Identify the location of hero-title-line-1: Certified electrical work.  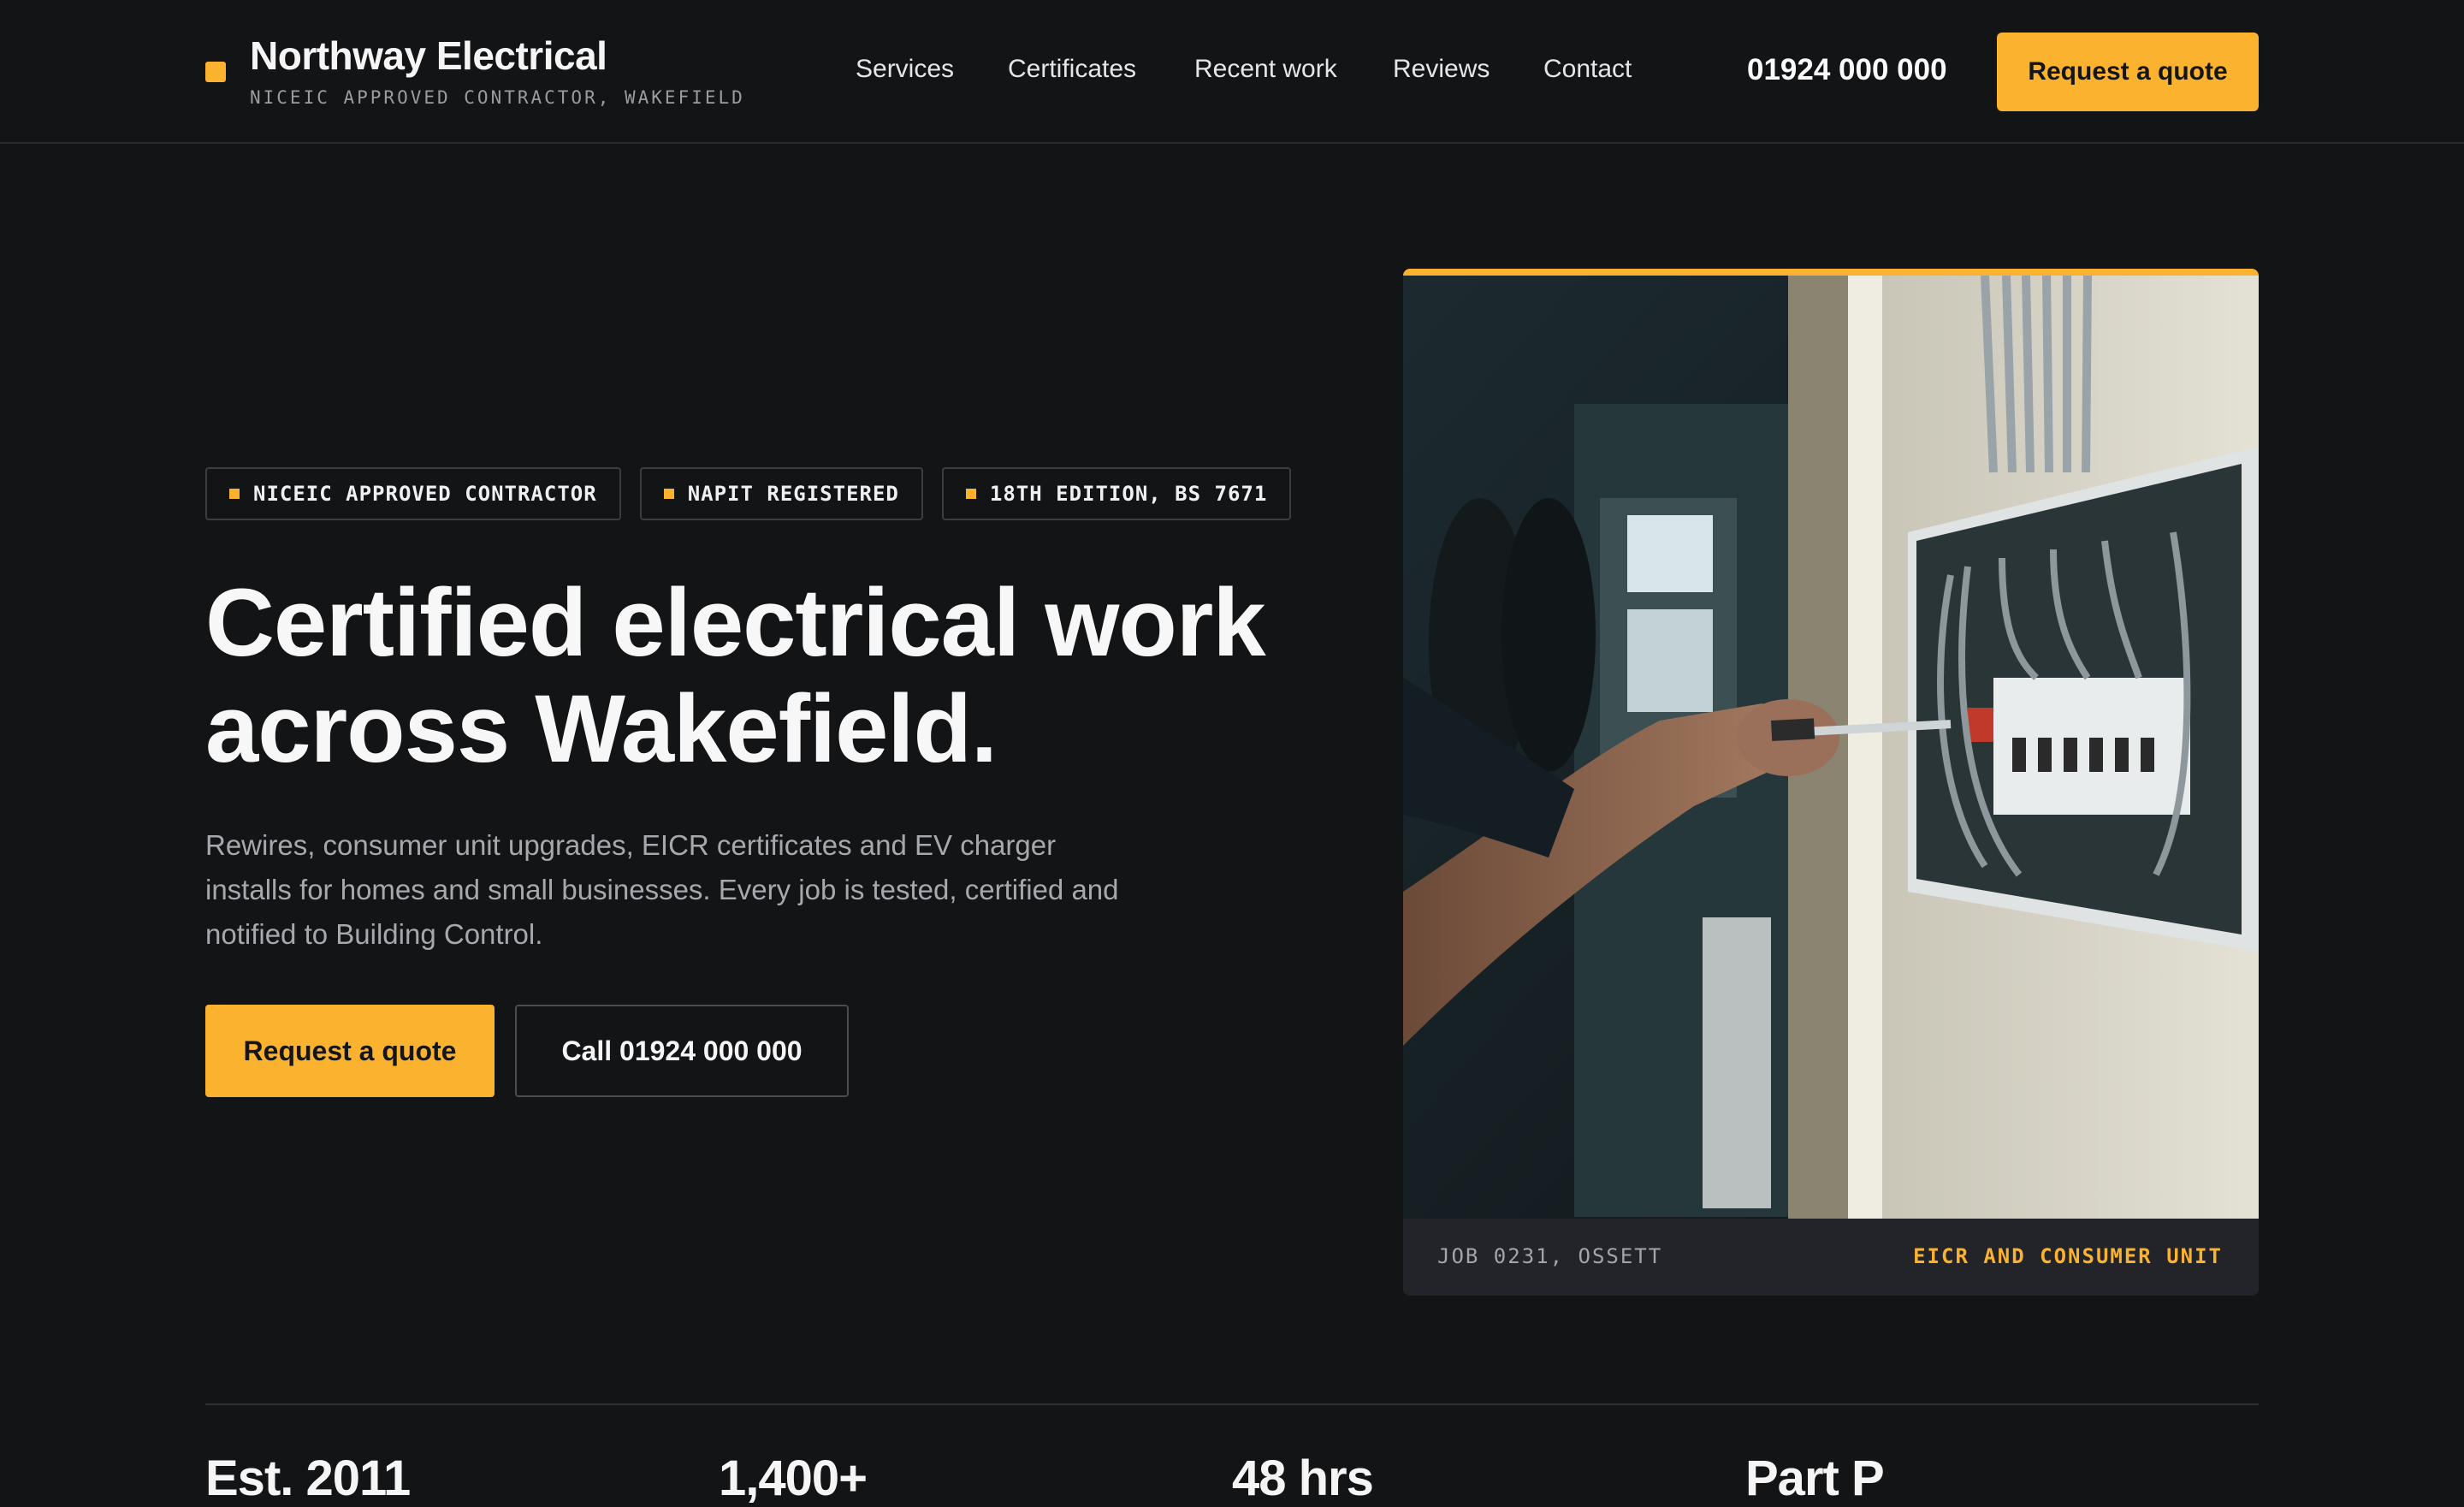
(735, 622).